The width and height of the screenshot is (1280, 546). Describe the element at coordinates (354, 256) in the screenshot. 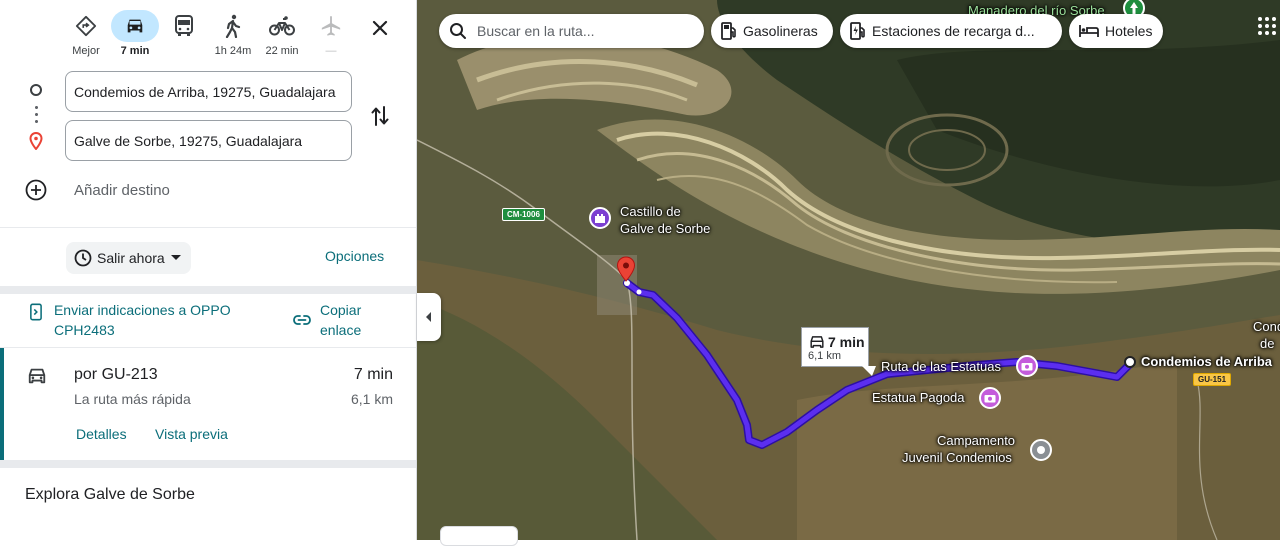

I see `options-button: Opciones` at that location.